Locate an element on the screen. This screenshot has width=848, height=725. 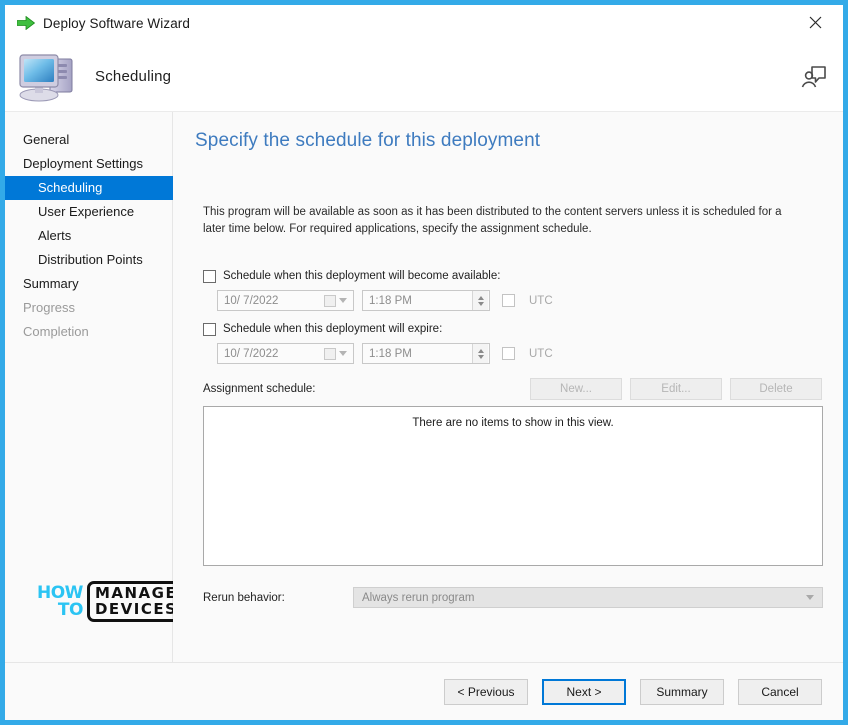
available-time-spinner is located at coordinates (480, 301).